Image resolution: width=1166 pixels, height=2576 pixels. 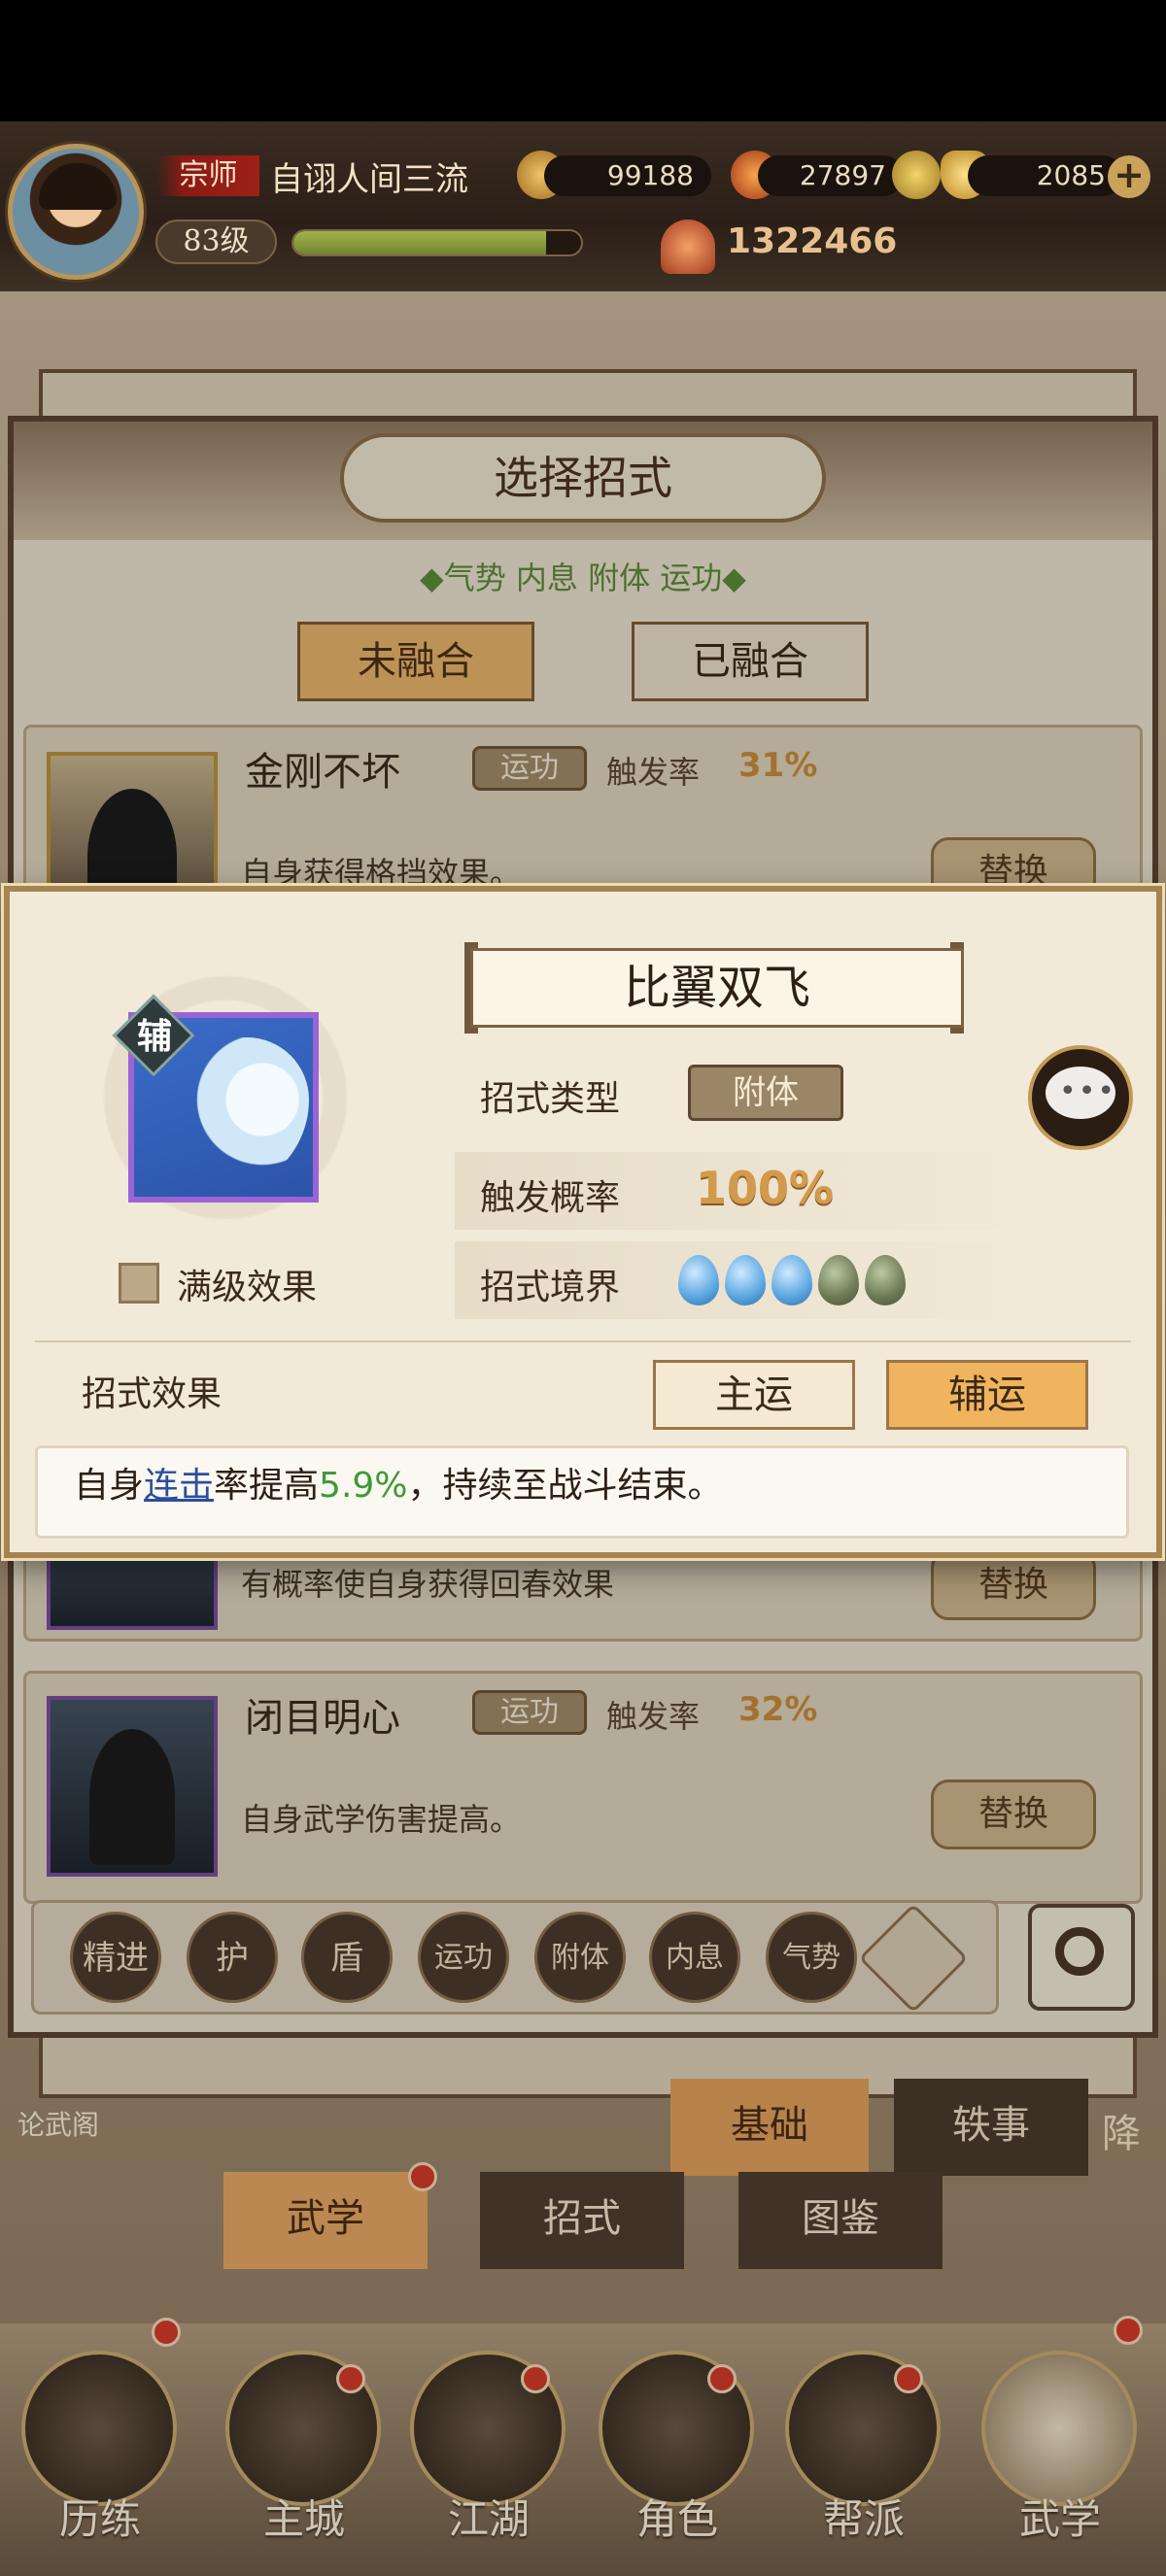 What do you see at coordinates (583, 206) in the screenshot?
I see `player-hud` at bounding box center [583, 206].